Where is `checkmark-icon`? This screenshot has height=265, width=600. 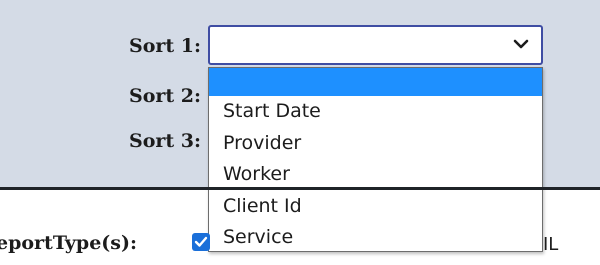
checkmark-icon is located at coordinates (201, 241).